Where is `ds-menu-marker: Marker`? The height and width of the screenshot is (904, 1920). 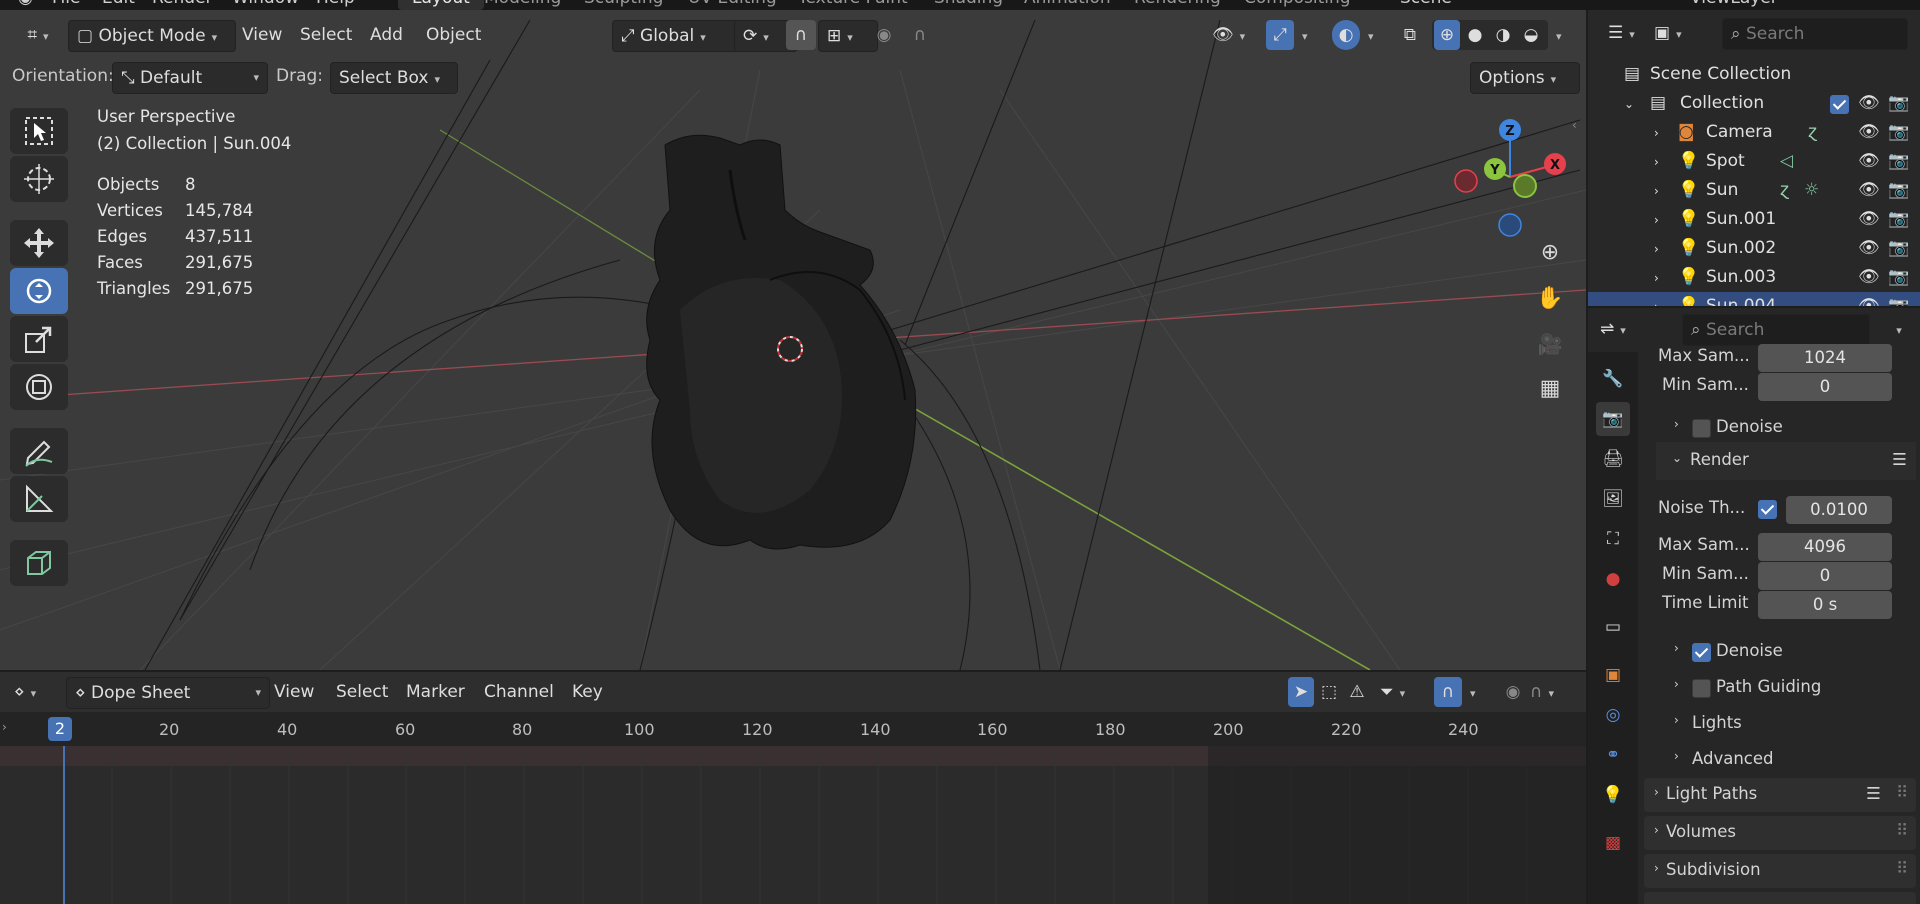 ds-menu-marker: Marker is located at coordinates (435, 692).